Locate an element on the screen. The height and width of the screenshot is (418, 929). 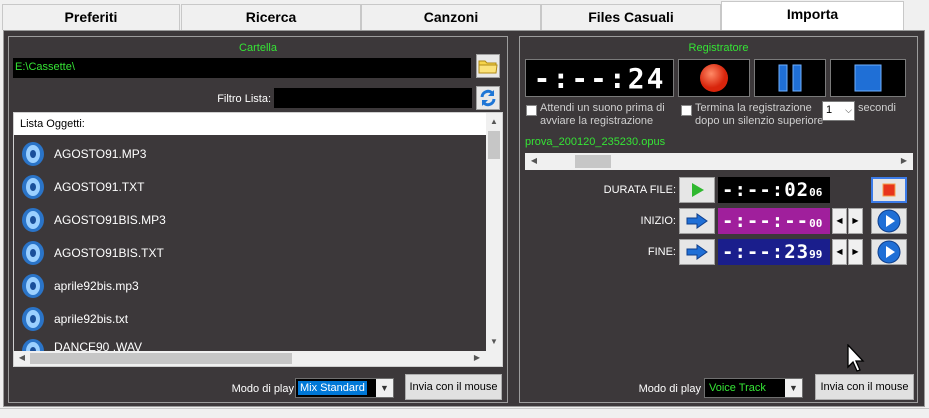
silence-seconds-select: 1 ⌵ is located at coordinates (838, 111).